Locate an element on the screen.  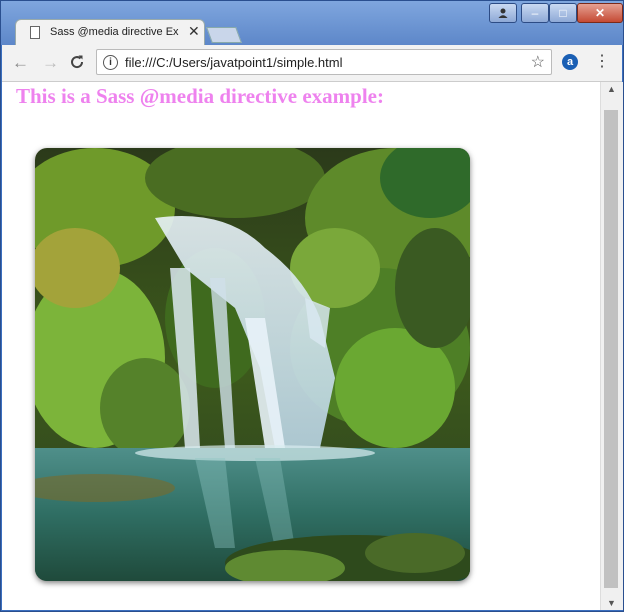
scrollbar-thumb is located at coordinates (611, 349).